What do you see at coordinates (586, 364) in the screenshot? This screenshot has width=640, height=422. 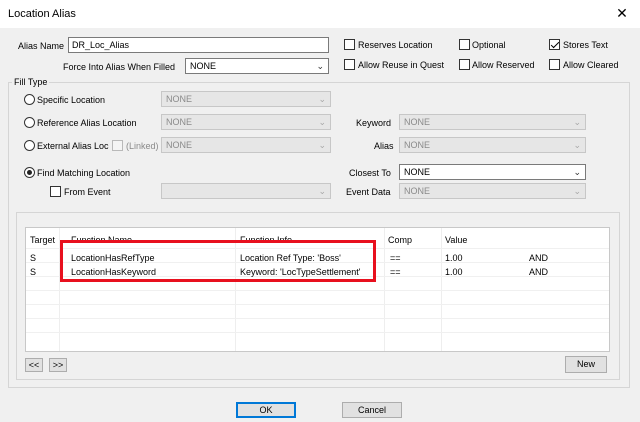 I see `new-condition-button: New` at bounding box center [586, 364].